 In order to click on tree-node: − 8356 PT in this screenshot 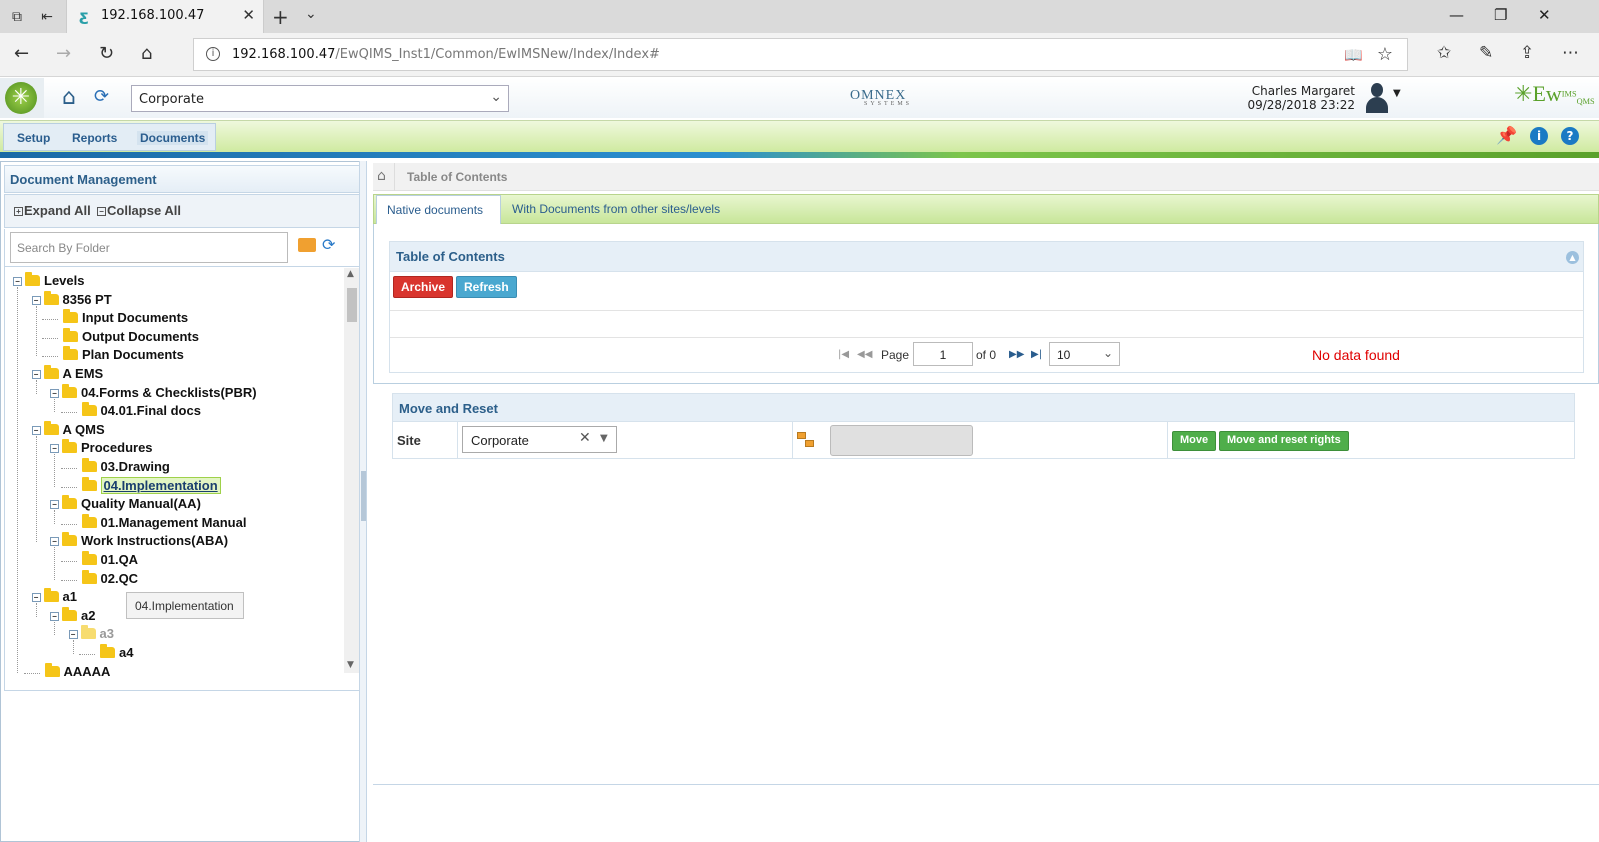, I will do `click(71, 300)`.